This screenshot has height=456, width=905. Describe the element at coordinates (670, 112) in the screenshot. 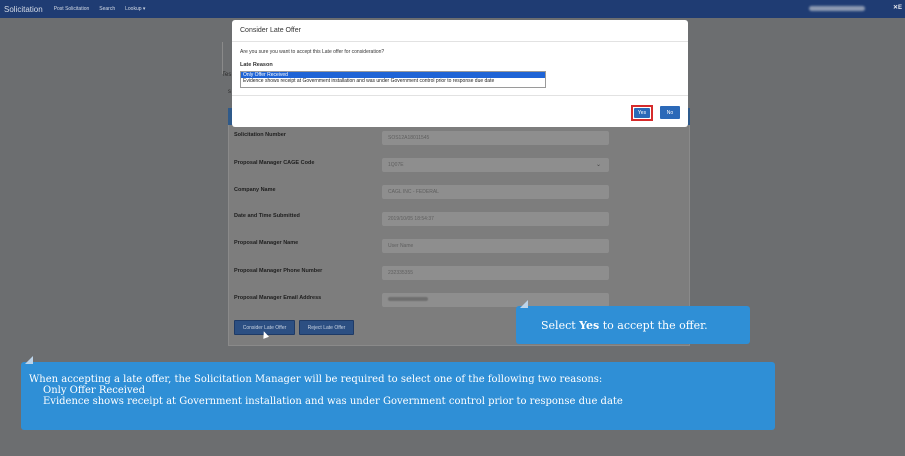

I see `no-button: No` at that location.